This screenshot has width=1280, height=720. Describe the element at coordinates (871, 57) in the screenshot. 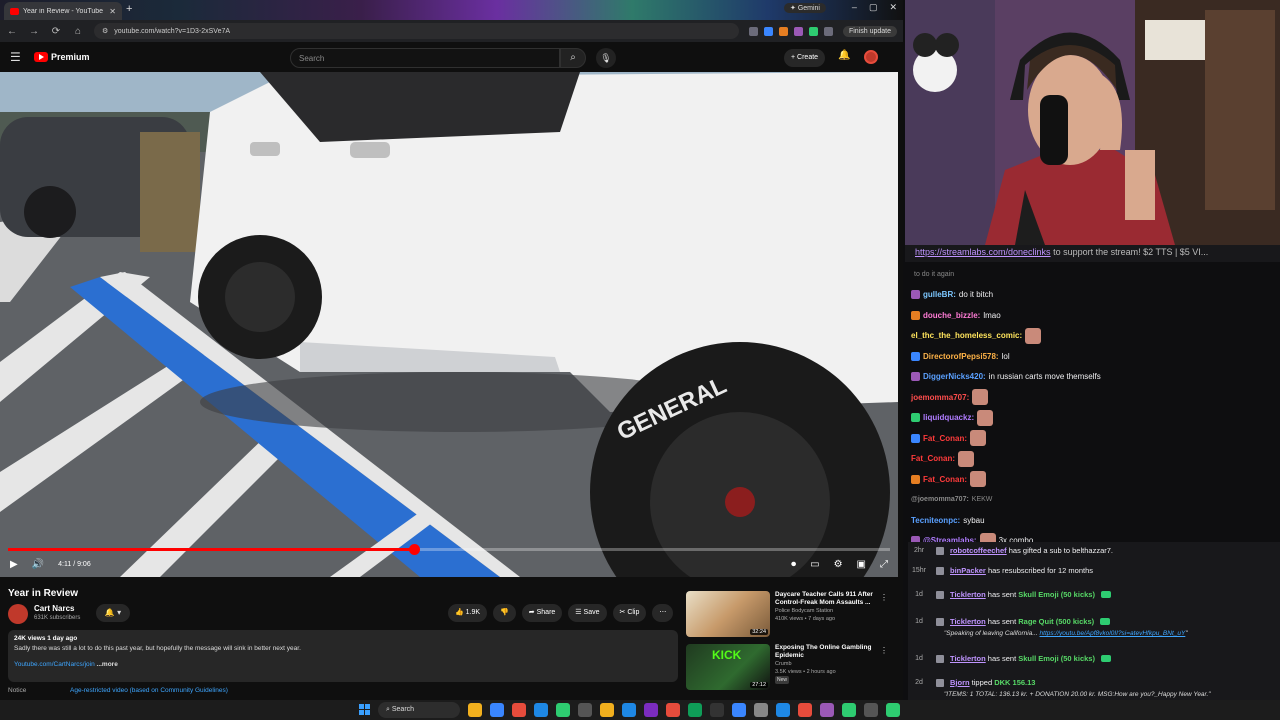

I see `account-avatar` at that location.